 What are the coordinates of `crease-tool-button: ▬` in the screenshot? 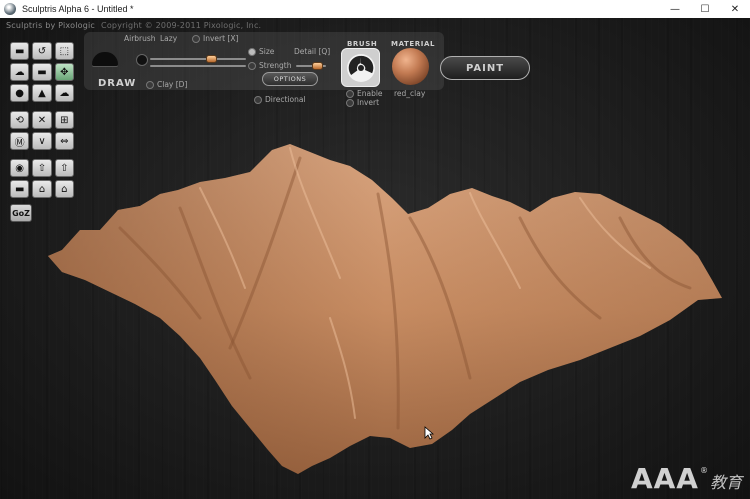 It's located at (20, 51).